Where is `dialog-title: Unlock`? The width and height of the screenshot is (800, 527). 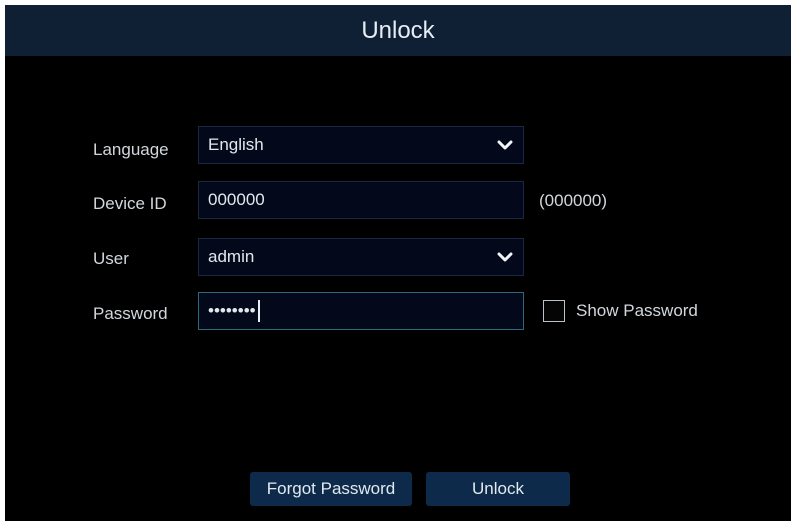
dialog-title: Unlock is located at coordinates (398, 30).